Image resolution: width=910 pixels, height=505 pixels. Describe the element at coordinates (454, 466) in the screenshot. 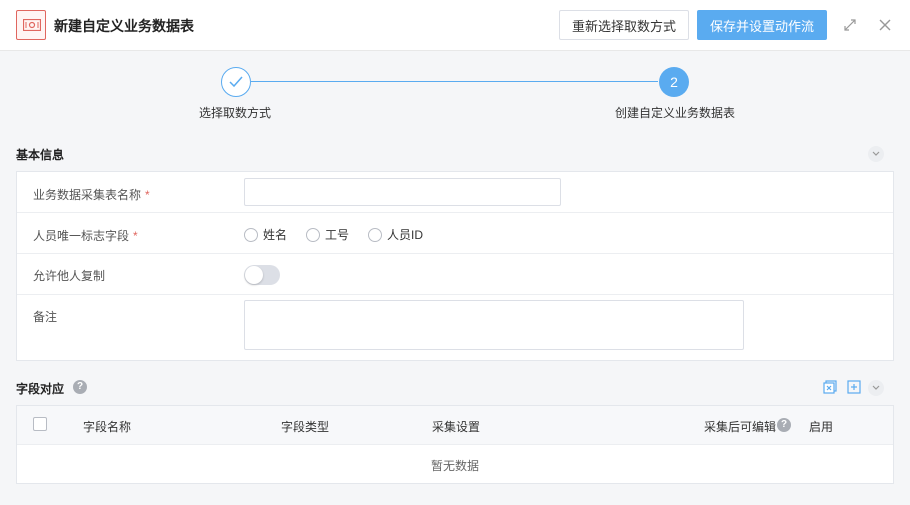

I see `empty-state-text: 暂无数据` at that location.